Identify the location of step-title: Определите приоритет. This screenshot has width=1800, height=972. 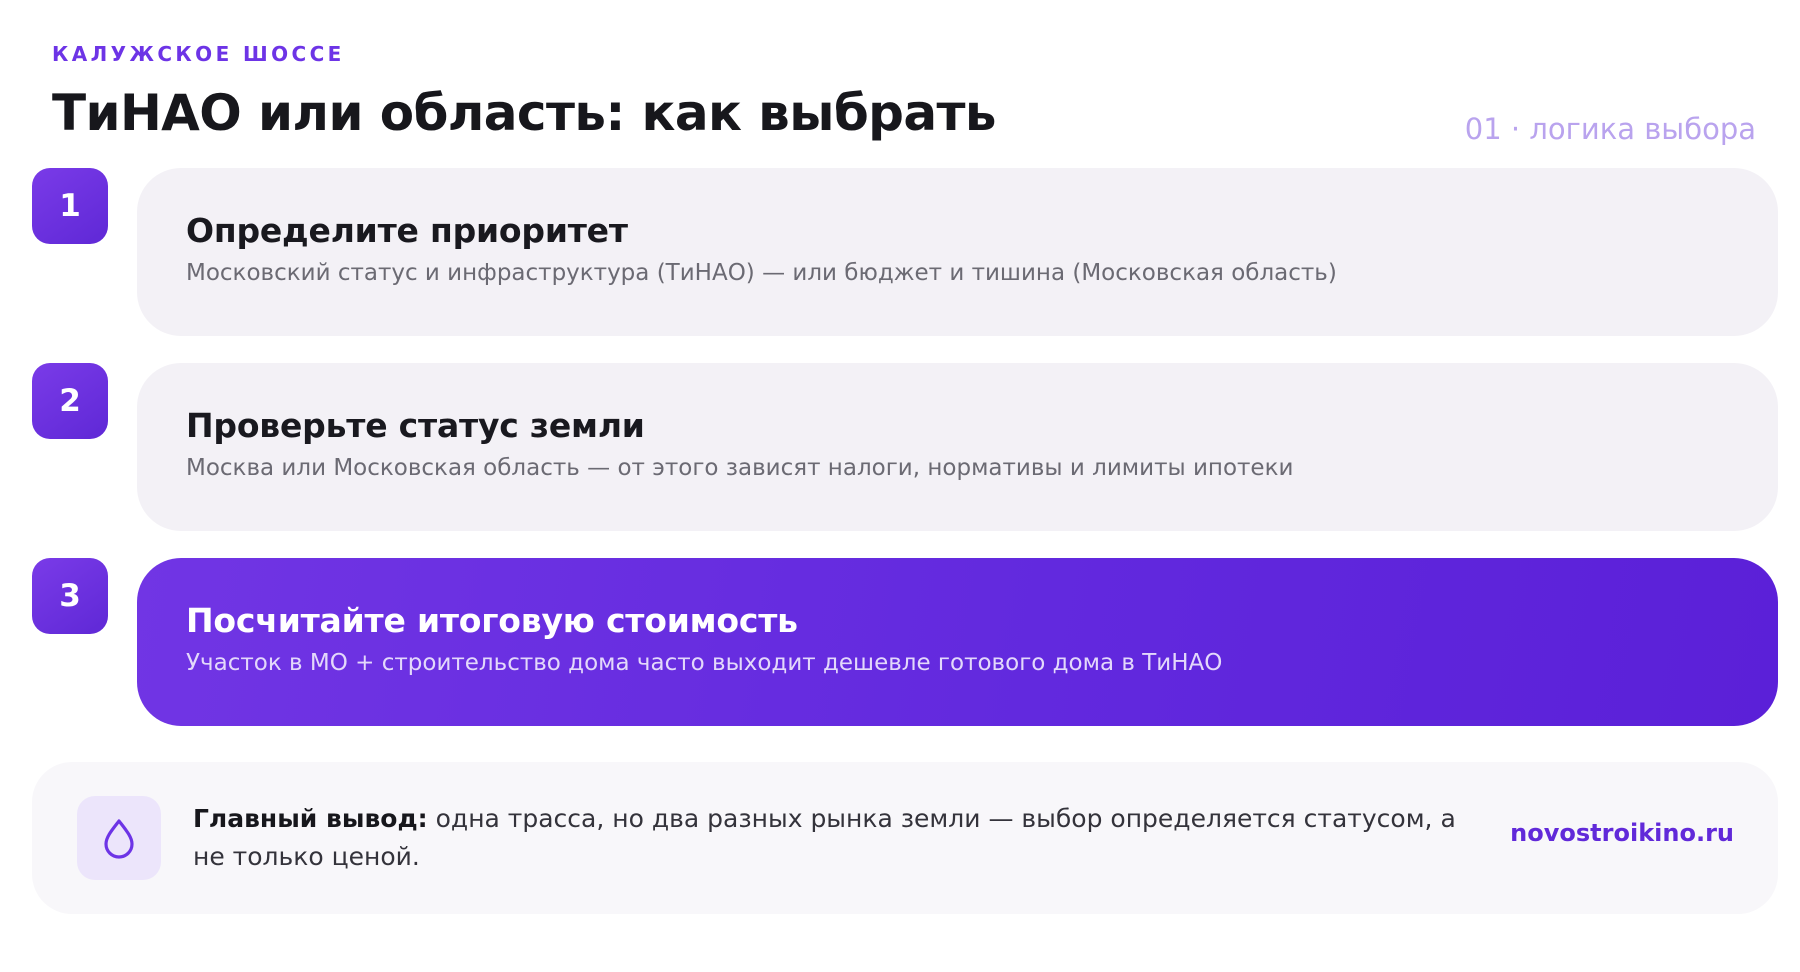
(407, 230).